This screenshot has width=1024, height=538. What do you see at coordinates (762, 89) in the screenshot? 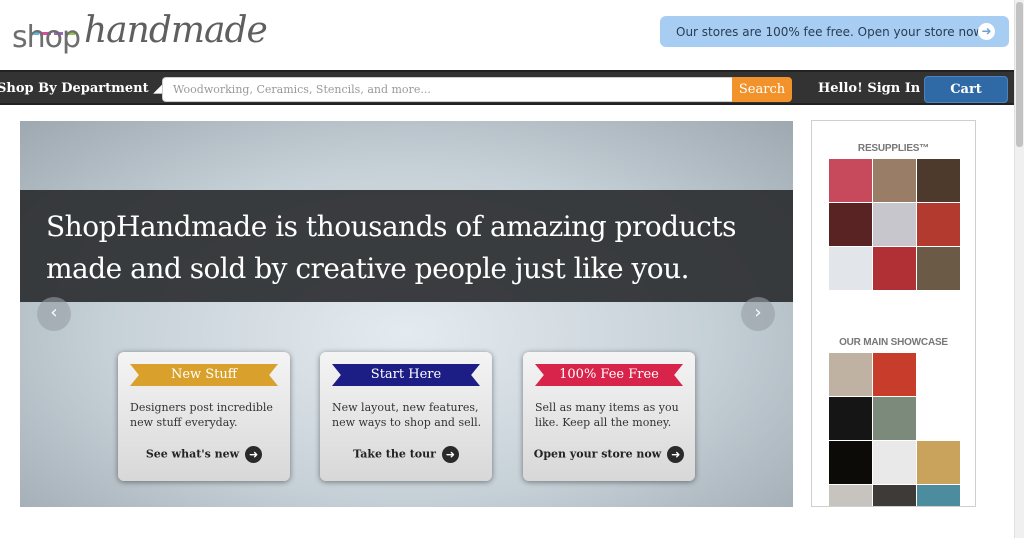
I see `search-button: Search` at bounding box center [762, 89].